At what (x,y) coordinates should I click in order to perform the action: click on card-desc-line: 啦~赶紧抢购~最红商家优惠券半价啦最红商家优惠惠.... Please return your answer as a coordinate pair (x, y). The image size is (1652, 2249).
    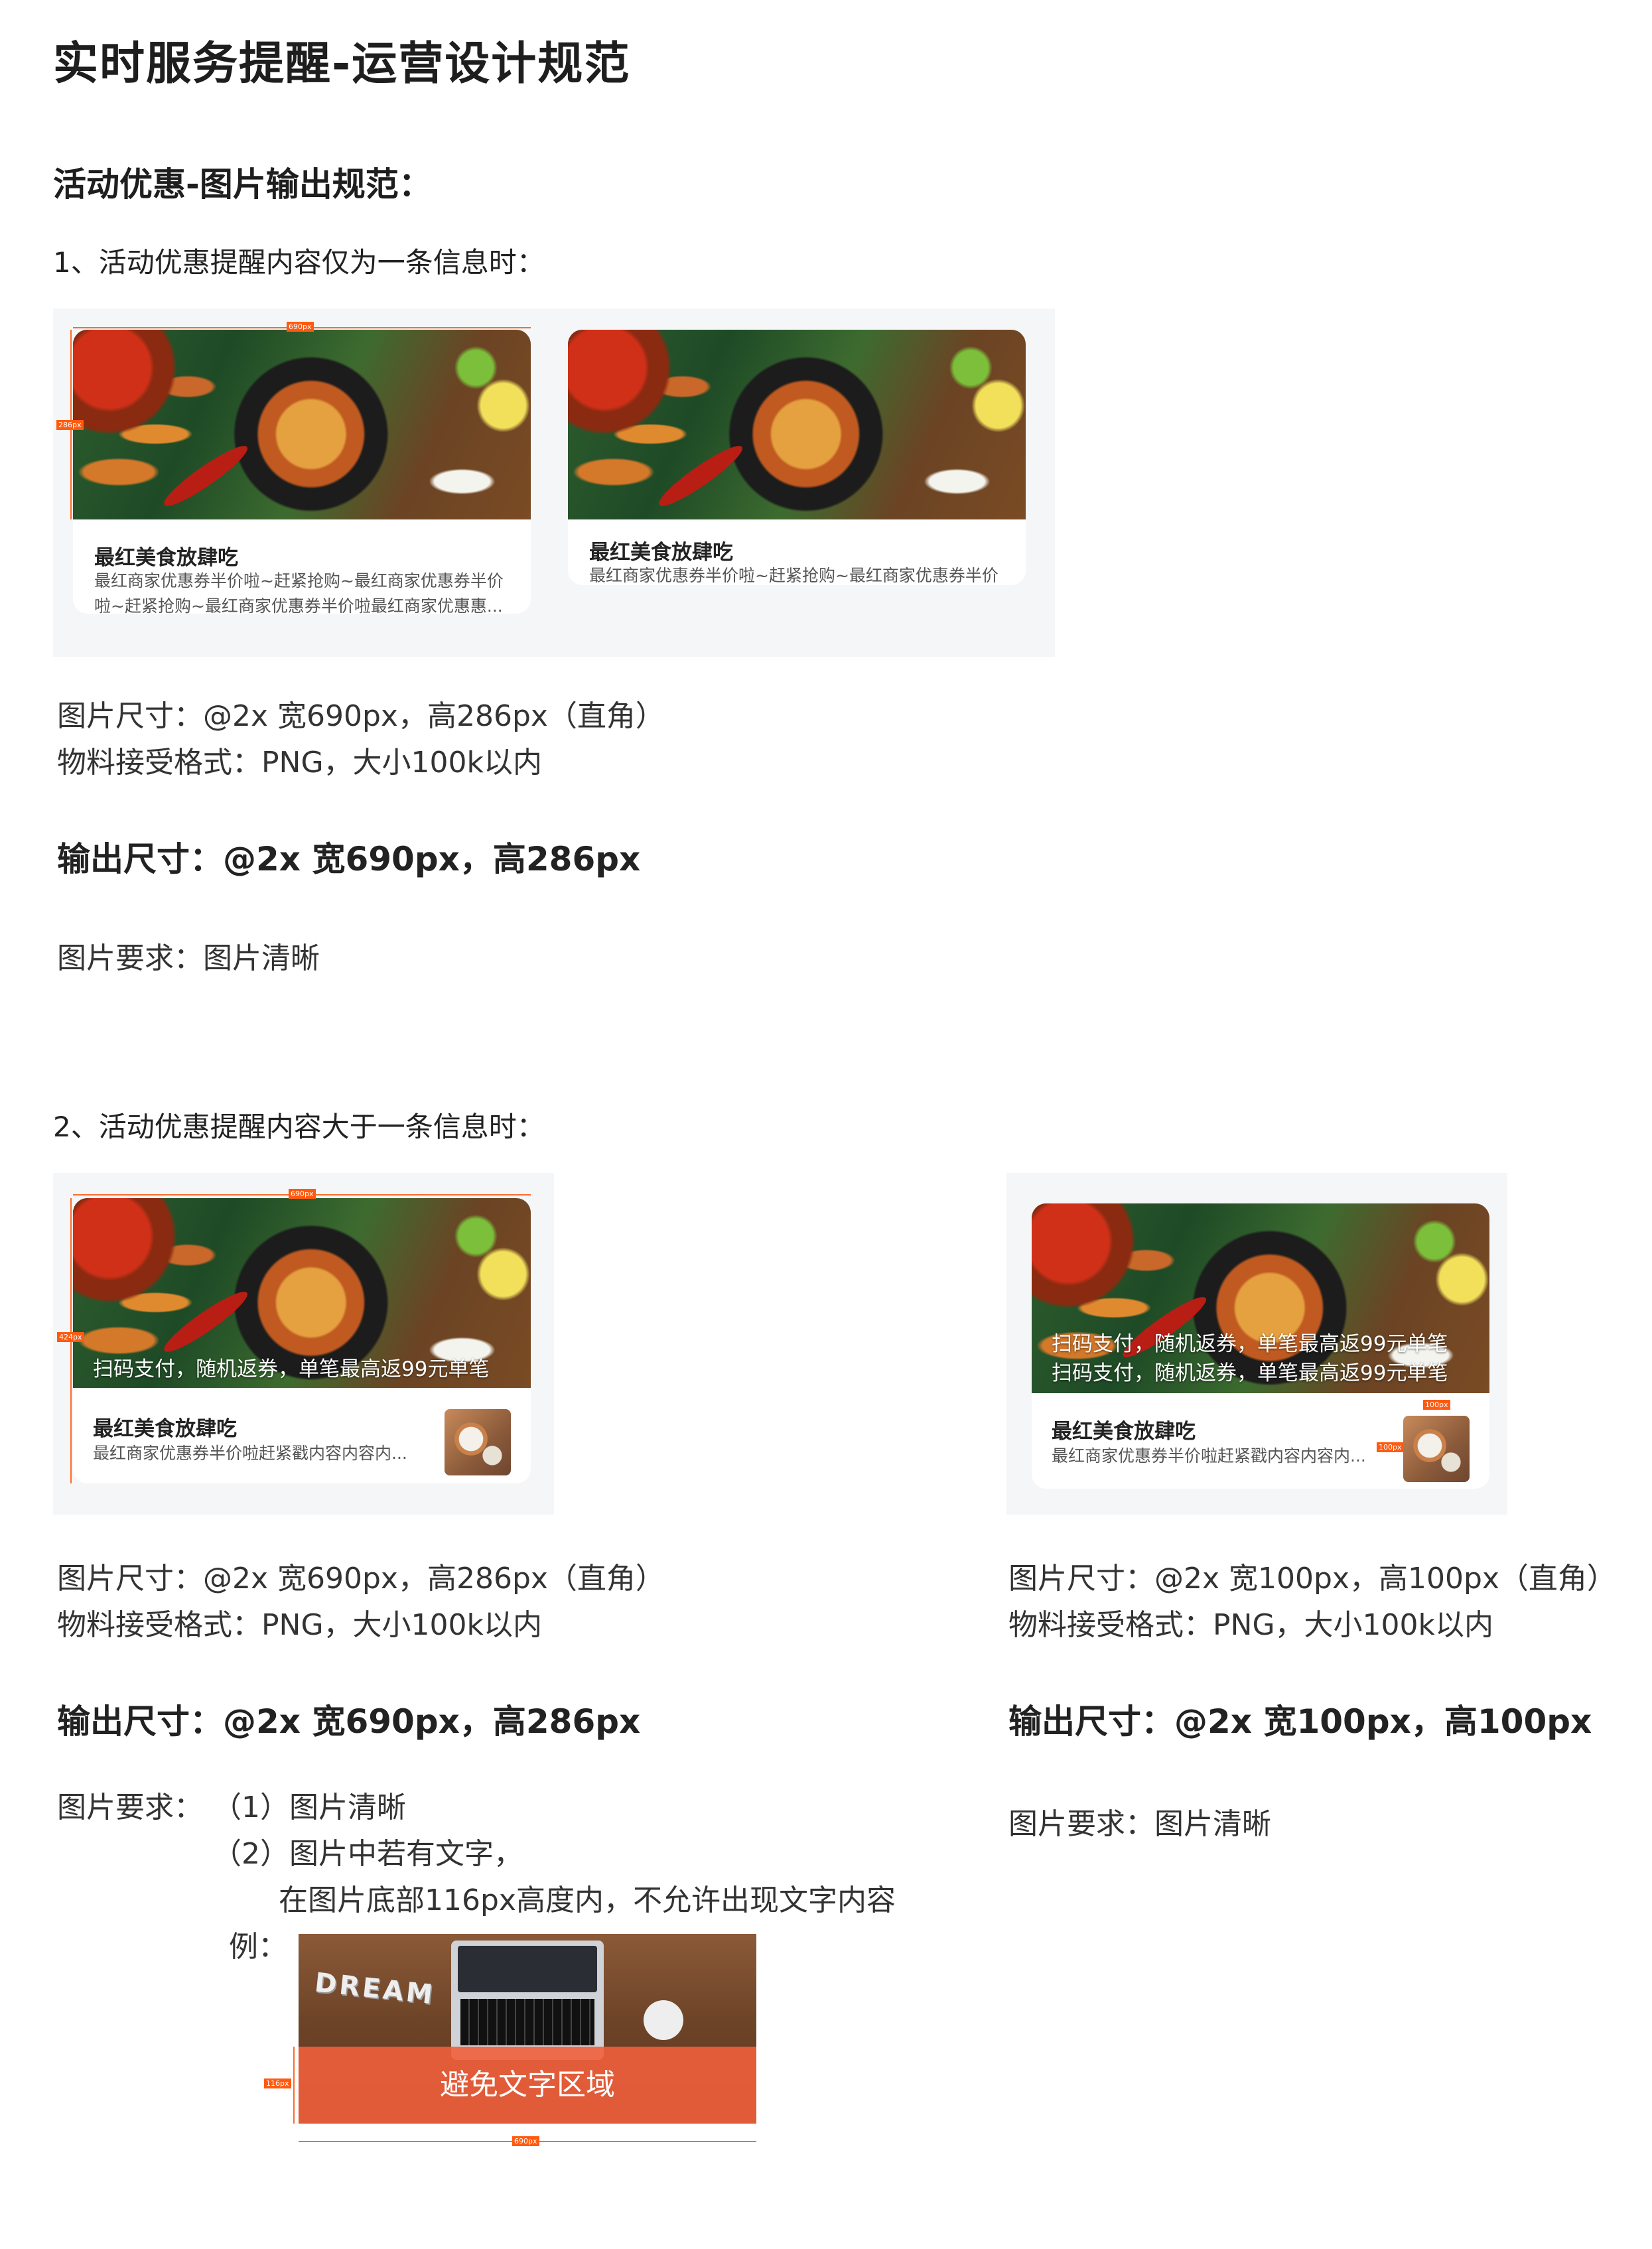
    Looking at the image, I should click on (298, 605).